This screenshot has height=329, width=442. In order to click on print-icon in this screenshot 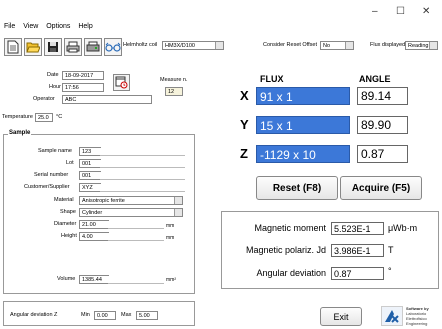, I will do `click(73, 47)`.